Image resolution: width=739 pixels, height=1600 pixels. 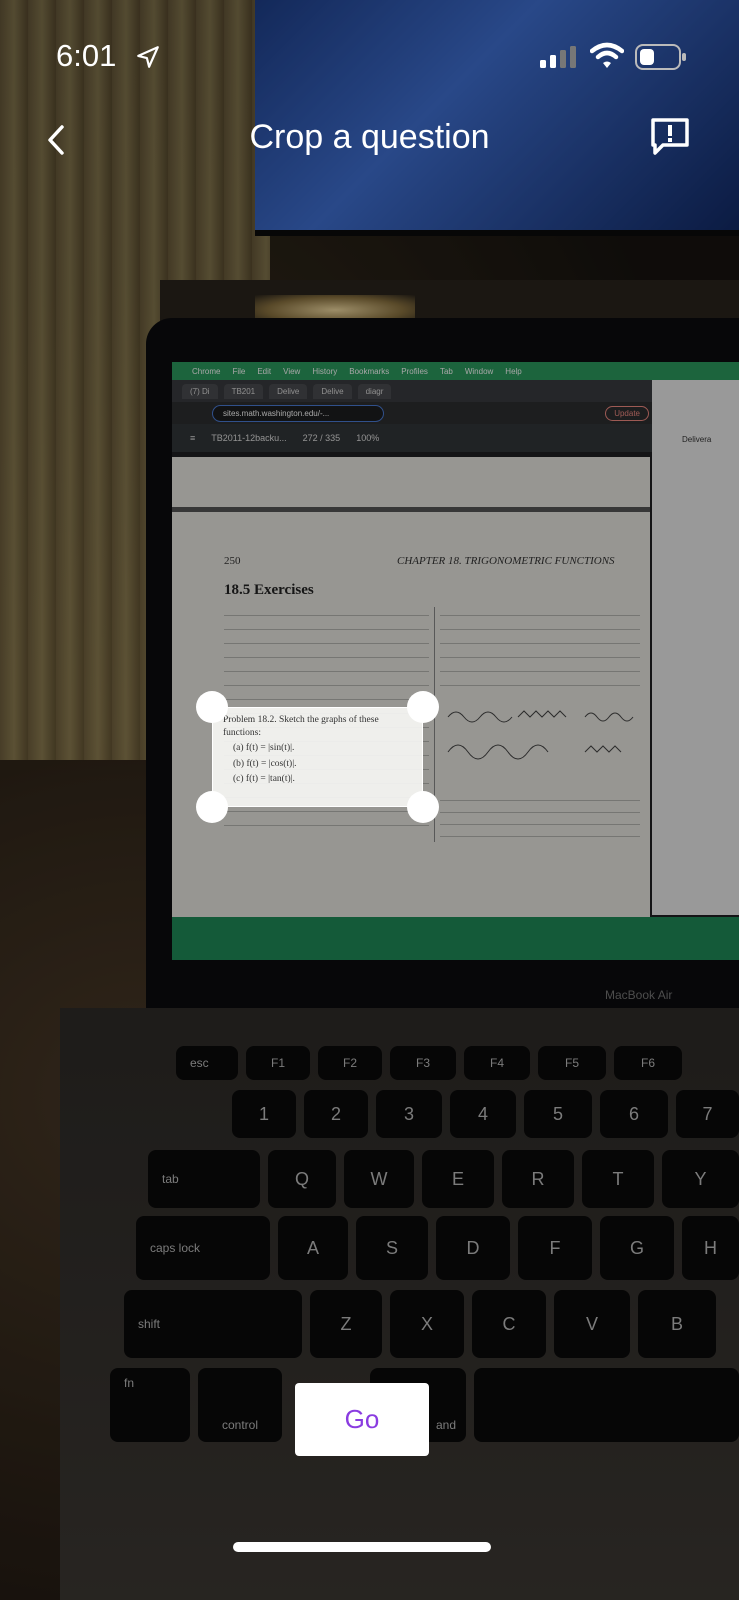 I want to click on report-button, so click(x=670, y=137).